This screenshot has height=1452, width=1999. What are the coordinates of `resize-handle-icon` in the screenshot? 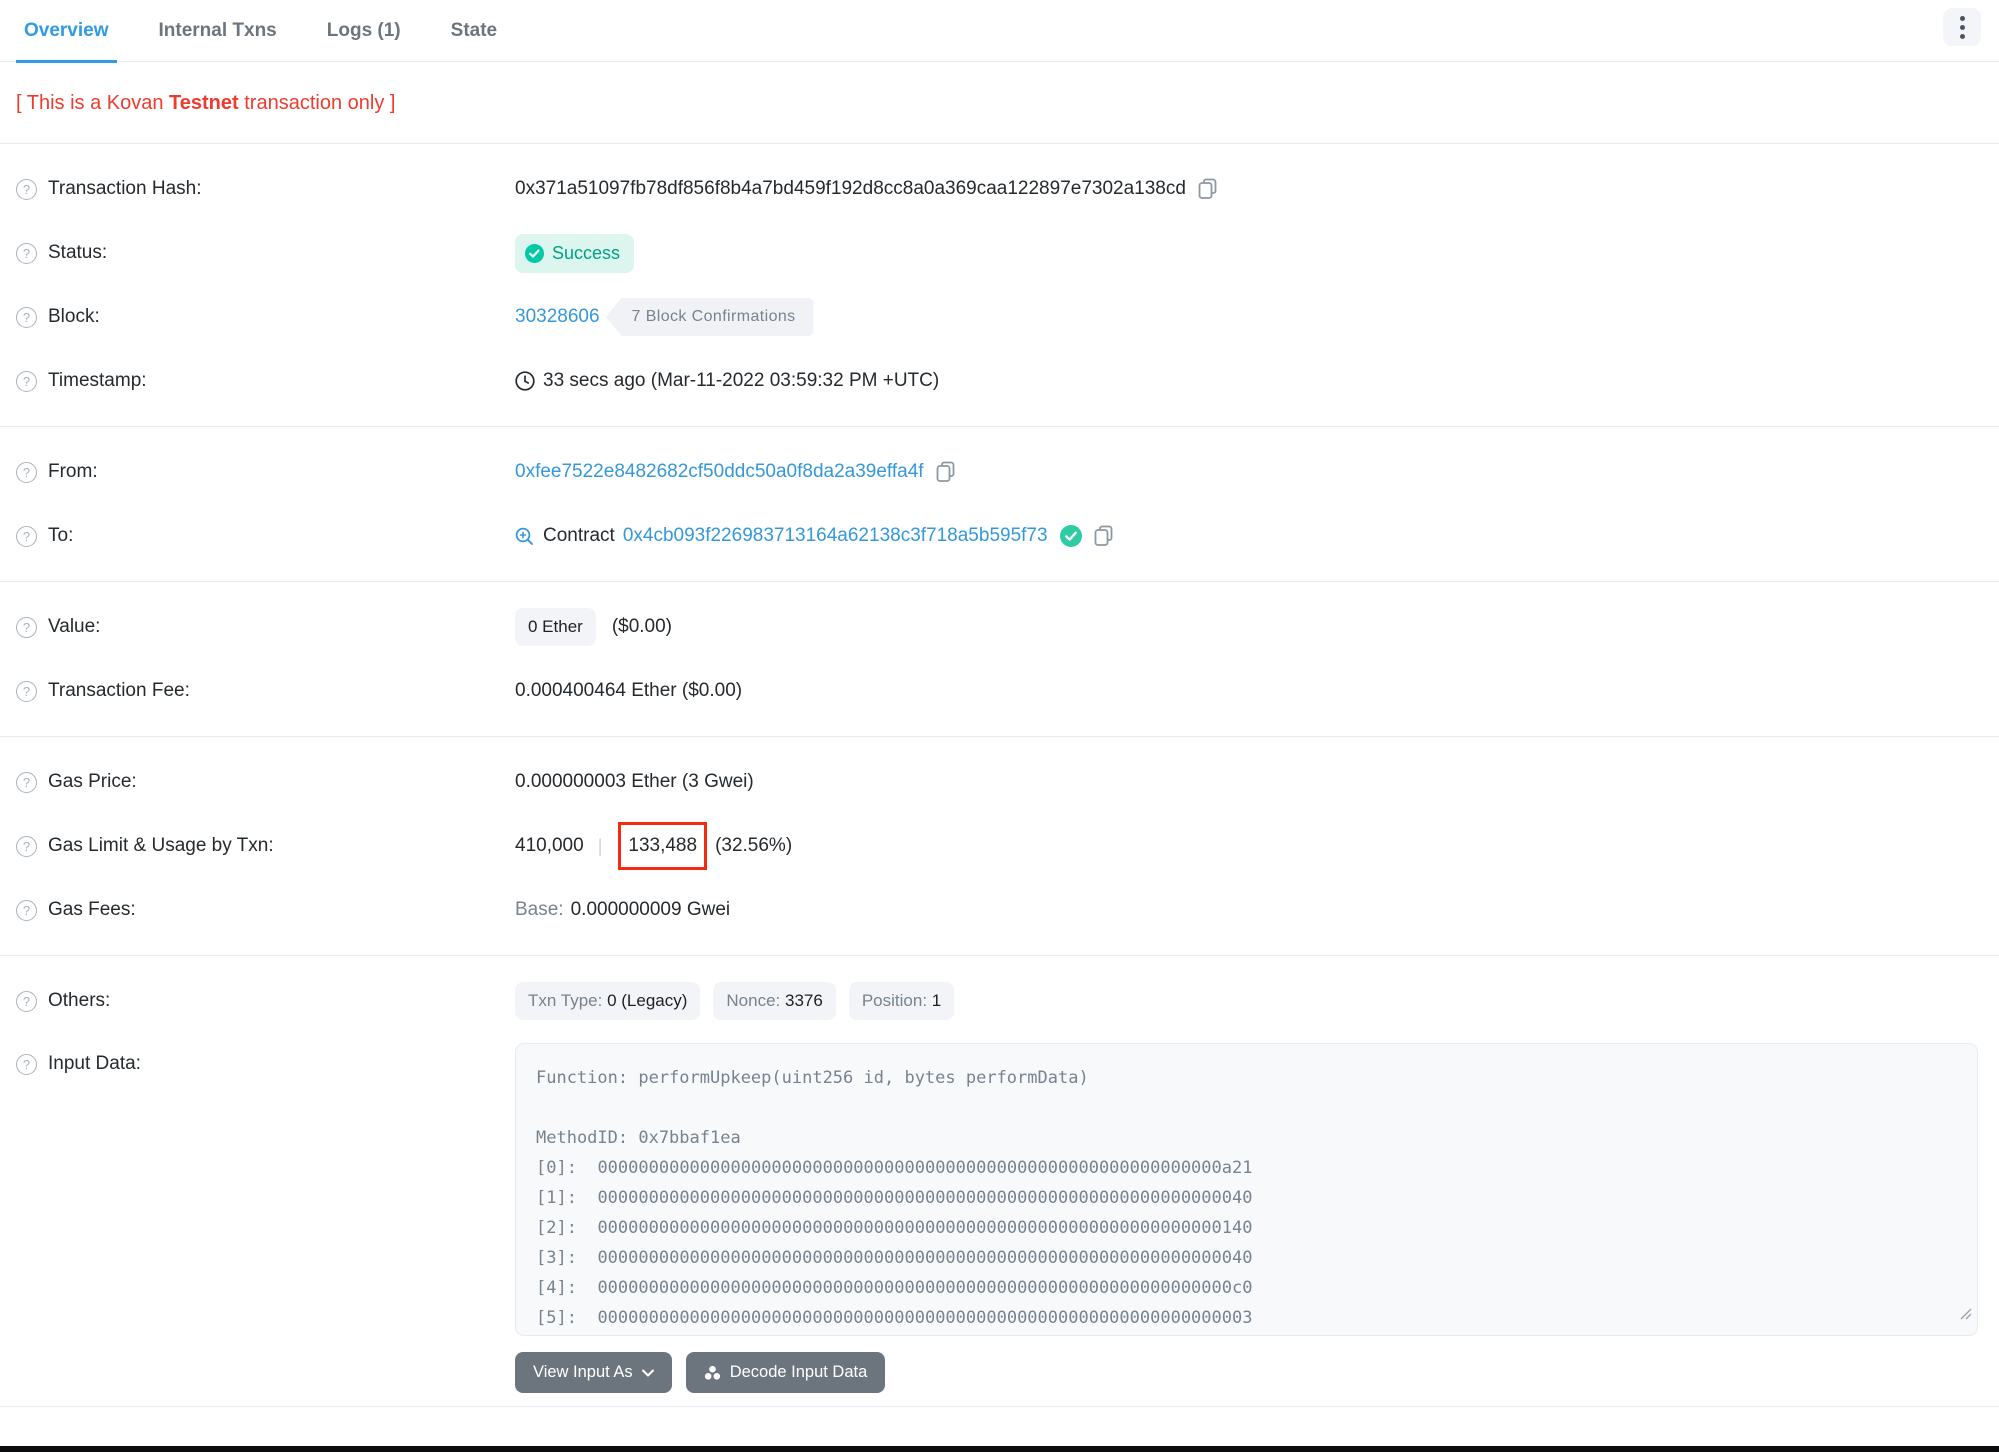 It's located at (1965, 1315).